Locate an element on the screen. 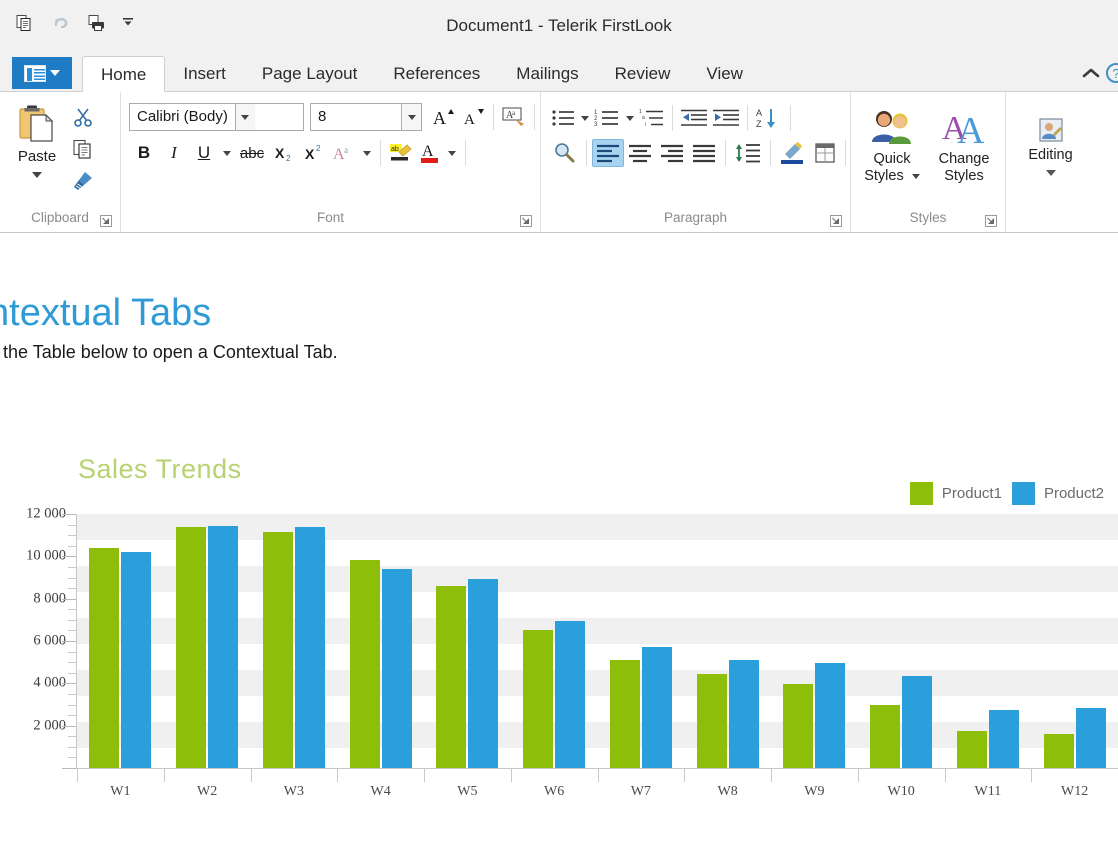  align-left-button is located at coordinates (608, 153).